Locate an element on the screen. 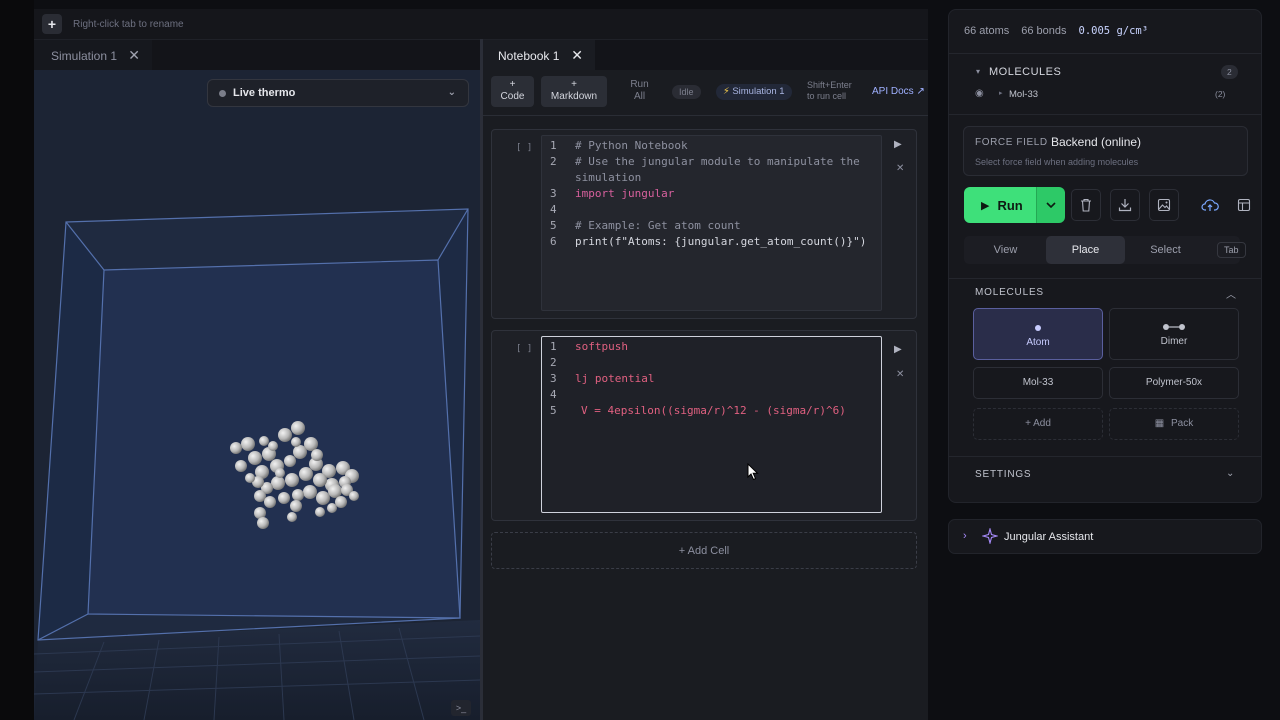  code-text: simulation is located at coordinates (608, 177).